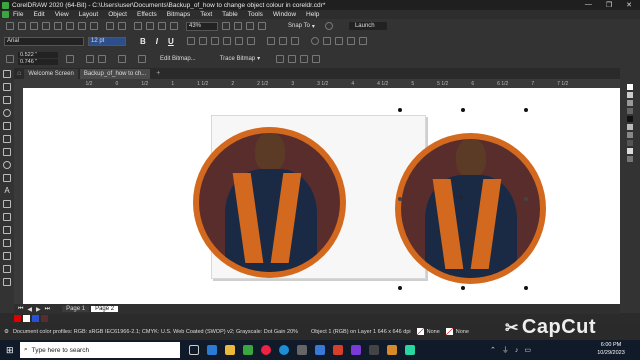  Describe the element at coordinates (51, 73) in the screenshot. I see `tab-welcome-screen: Welcome Screen` at that location.